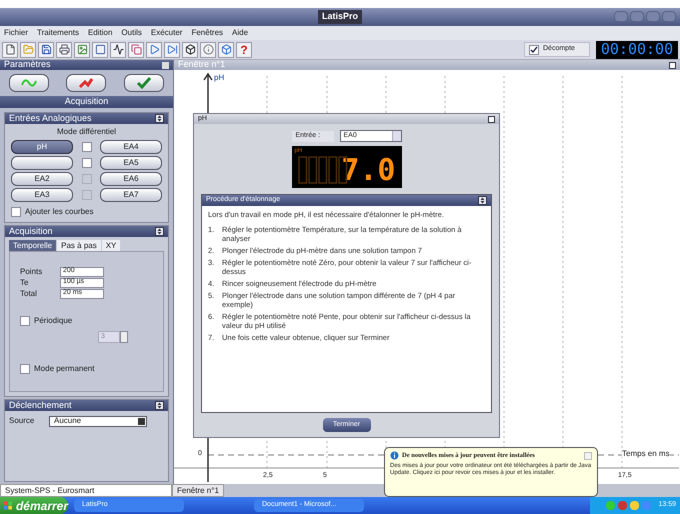  I want to click on play-icon, so click(154, 49).